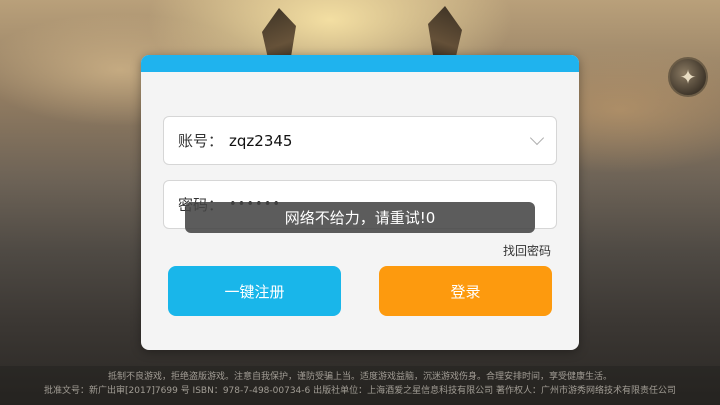 The height and width of the screenshot is (405, 720). Describe the element at coordinates (465, 291) in the screenshot. I see `login-button: 登录` at that location.